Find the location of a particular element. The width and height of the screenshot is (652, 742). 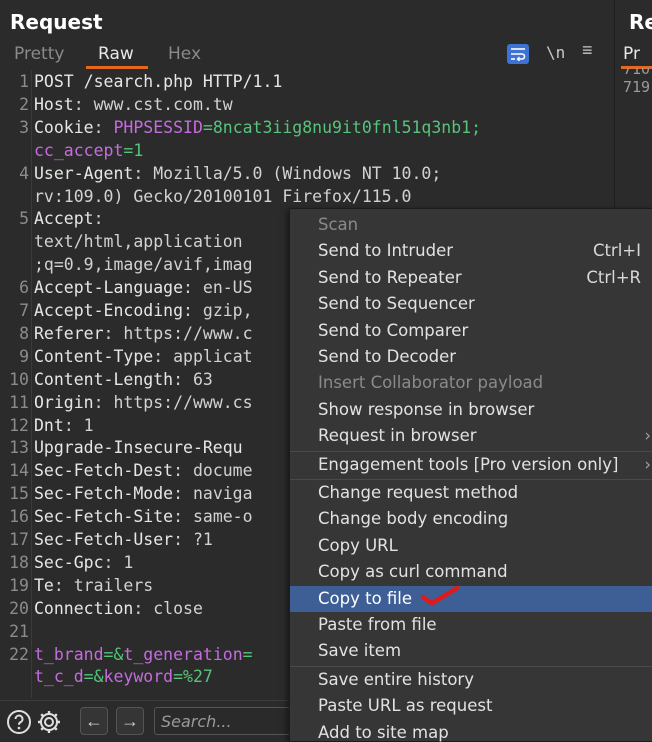

line-number: 13 is located at coordinates (19, 448).